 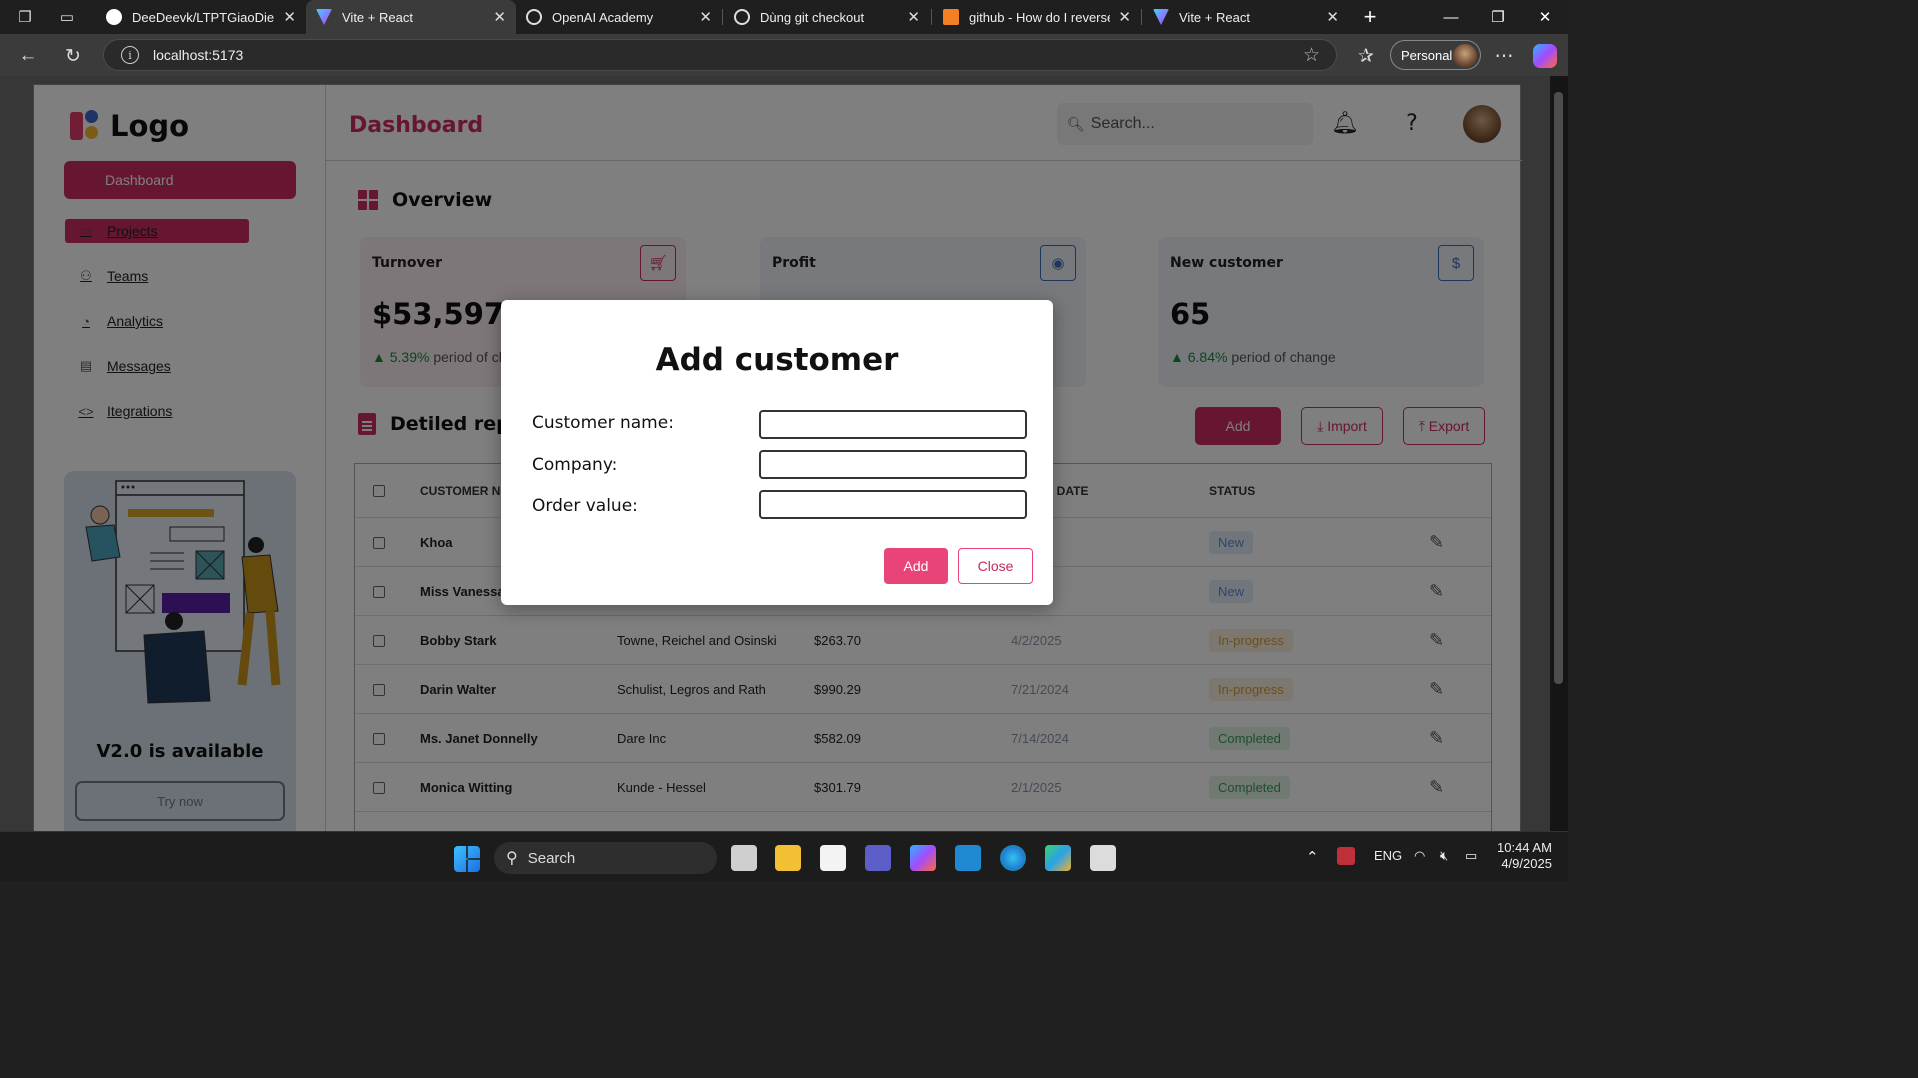 What do you see at coordinates (1545, 17) in the screenshot?
I see `close-window-icon: ✕` at bounding box center [1545, 17].